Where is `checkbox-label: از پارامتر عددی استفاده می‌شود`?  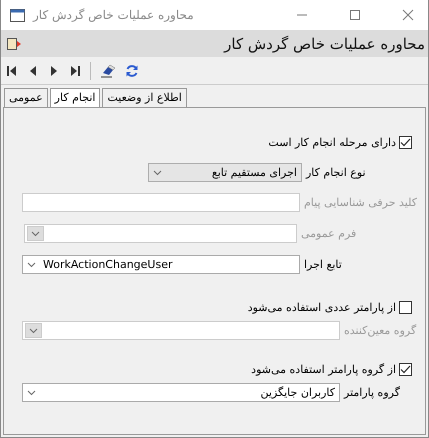
checkbox-label: از پارامتر عددی استفاده می‌شود is located at coordinates (322, 307).